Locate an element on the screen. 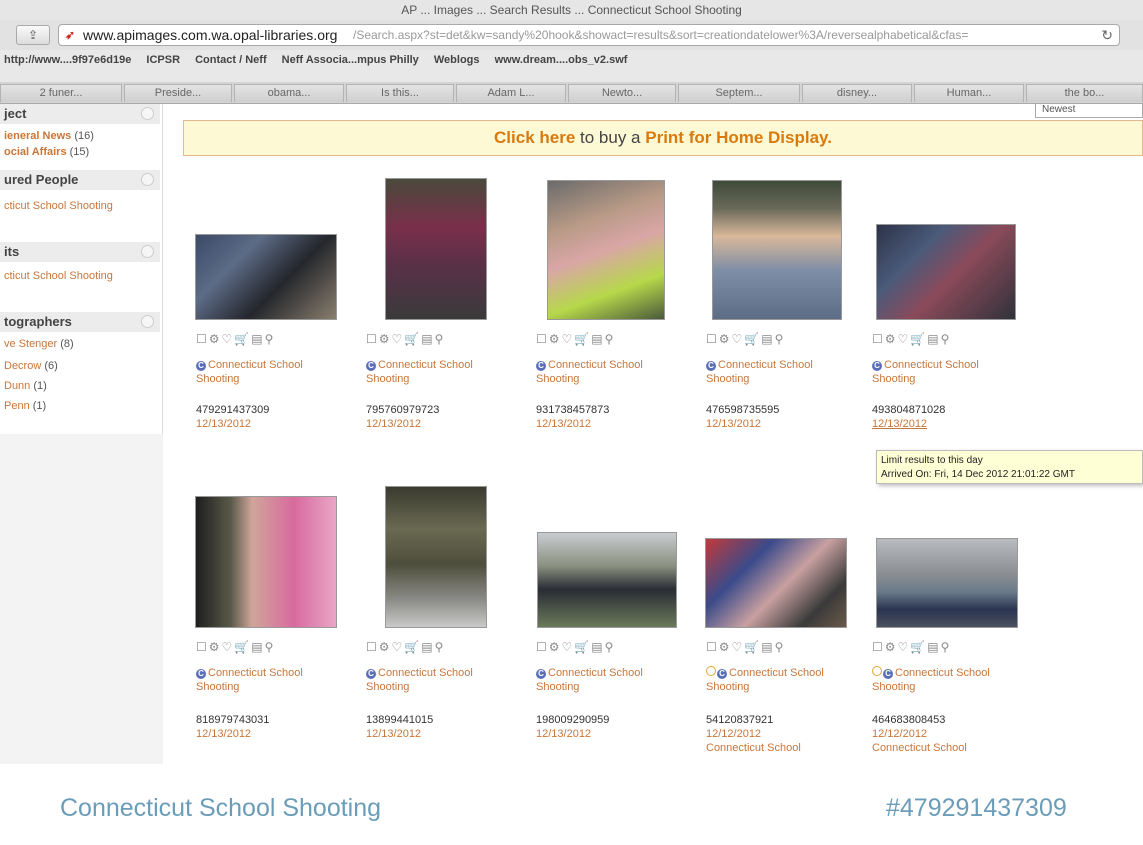 This screenshot has height=845, width=1143. sidebar-heading-photographers: tographers is located at coordinates (80, 322).